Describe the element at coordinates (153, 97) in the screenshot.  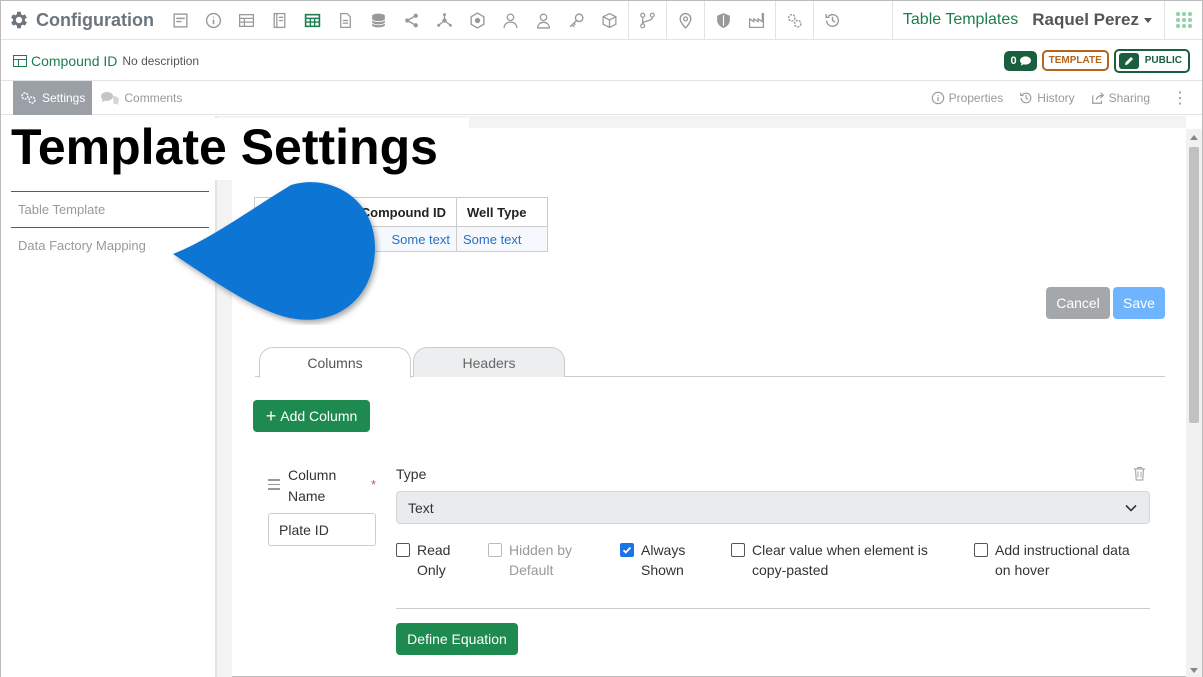
I see `tab-comments-label: Comments` at that location.